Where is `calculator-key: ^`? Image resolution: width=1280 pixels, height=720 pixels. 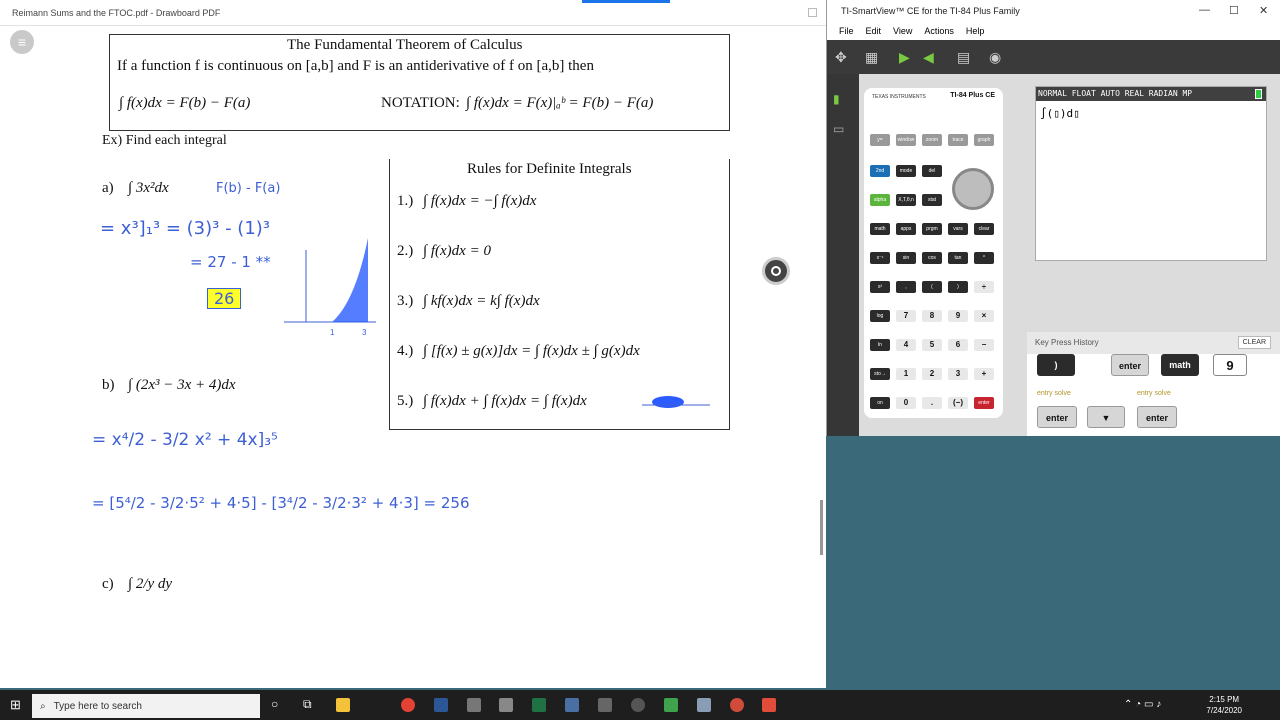
calculator-key: ^ is located at coordinates (984, 258).